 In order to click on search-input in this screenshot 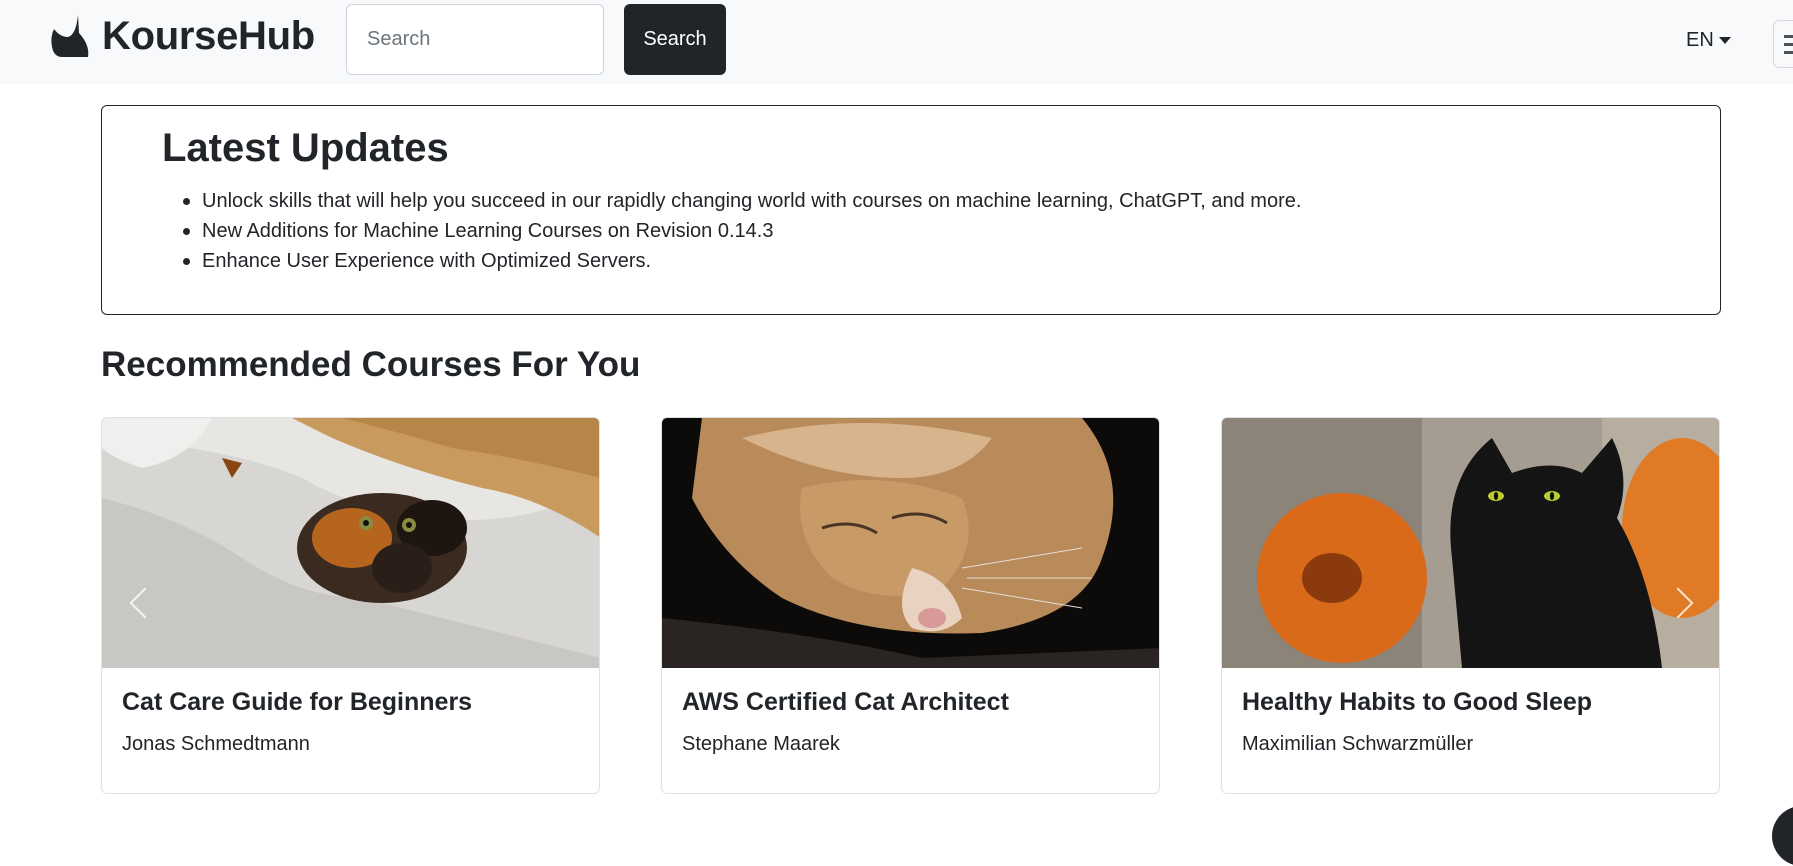, I will do `click(475, 39)`.